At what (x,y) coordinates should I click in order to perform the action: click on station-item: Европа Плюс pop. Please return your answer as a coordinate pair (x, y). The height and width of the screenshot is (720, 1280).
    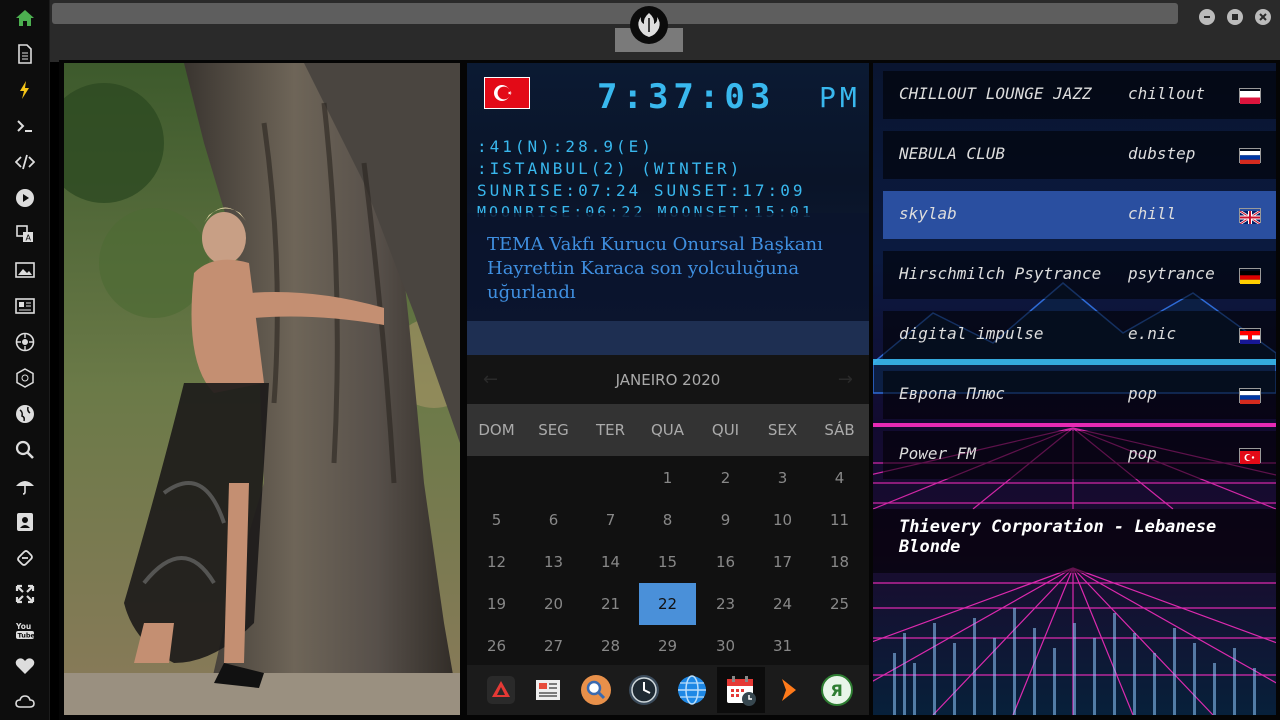
    Looking at the image, I should click on (1079, 395).